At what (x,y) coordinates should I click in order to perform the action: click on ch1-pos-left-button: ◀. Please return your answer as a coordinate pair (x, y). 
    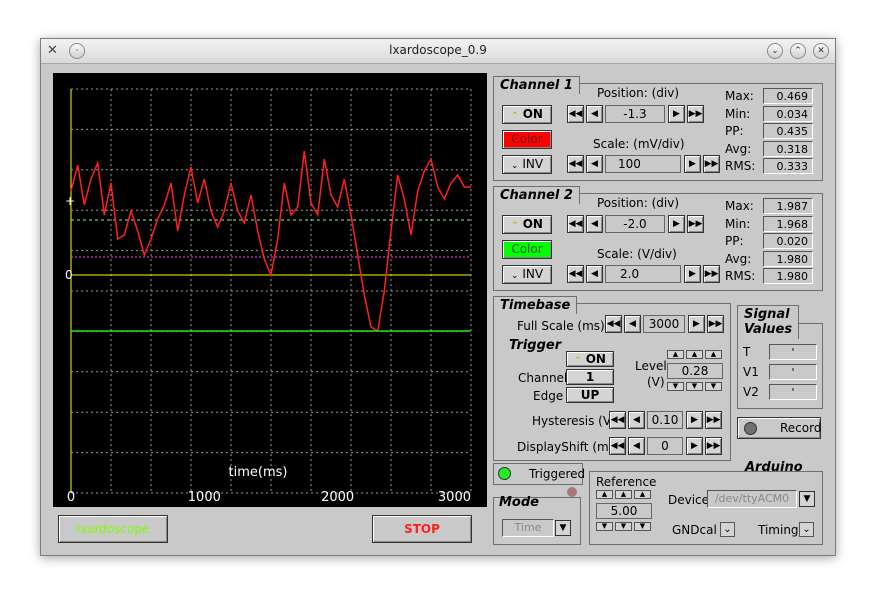
    Looking at the image, I should click on (594, 114).